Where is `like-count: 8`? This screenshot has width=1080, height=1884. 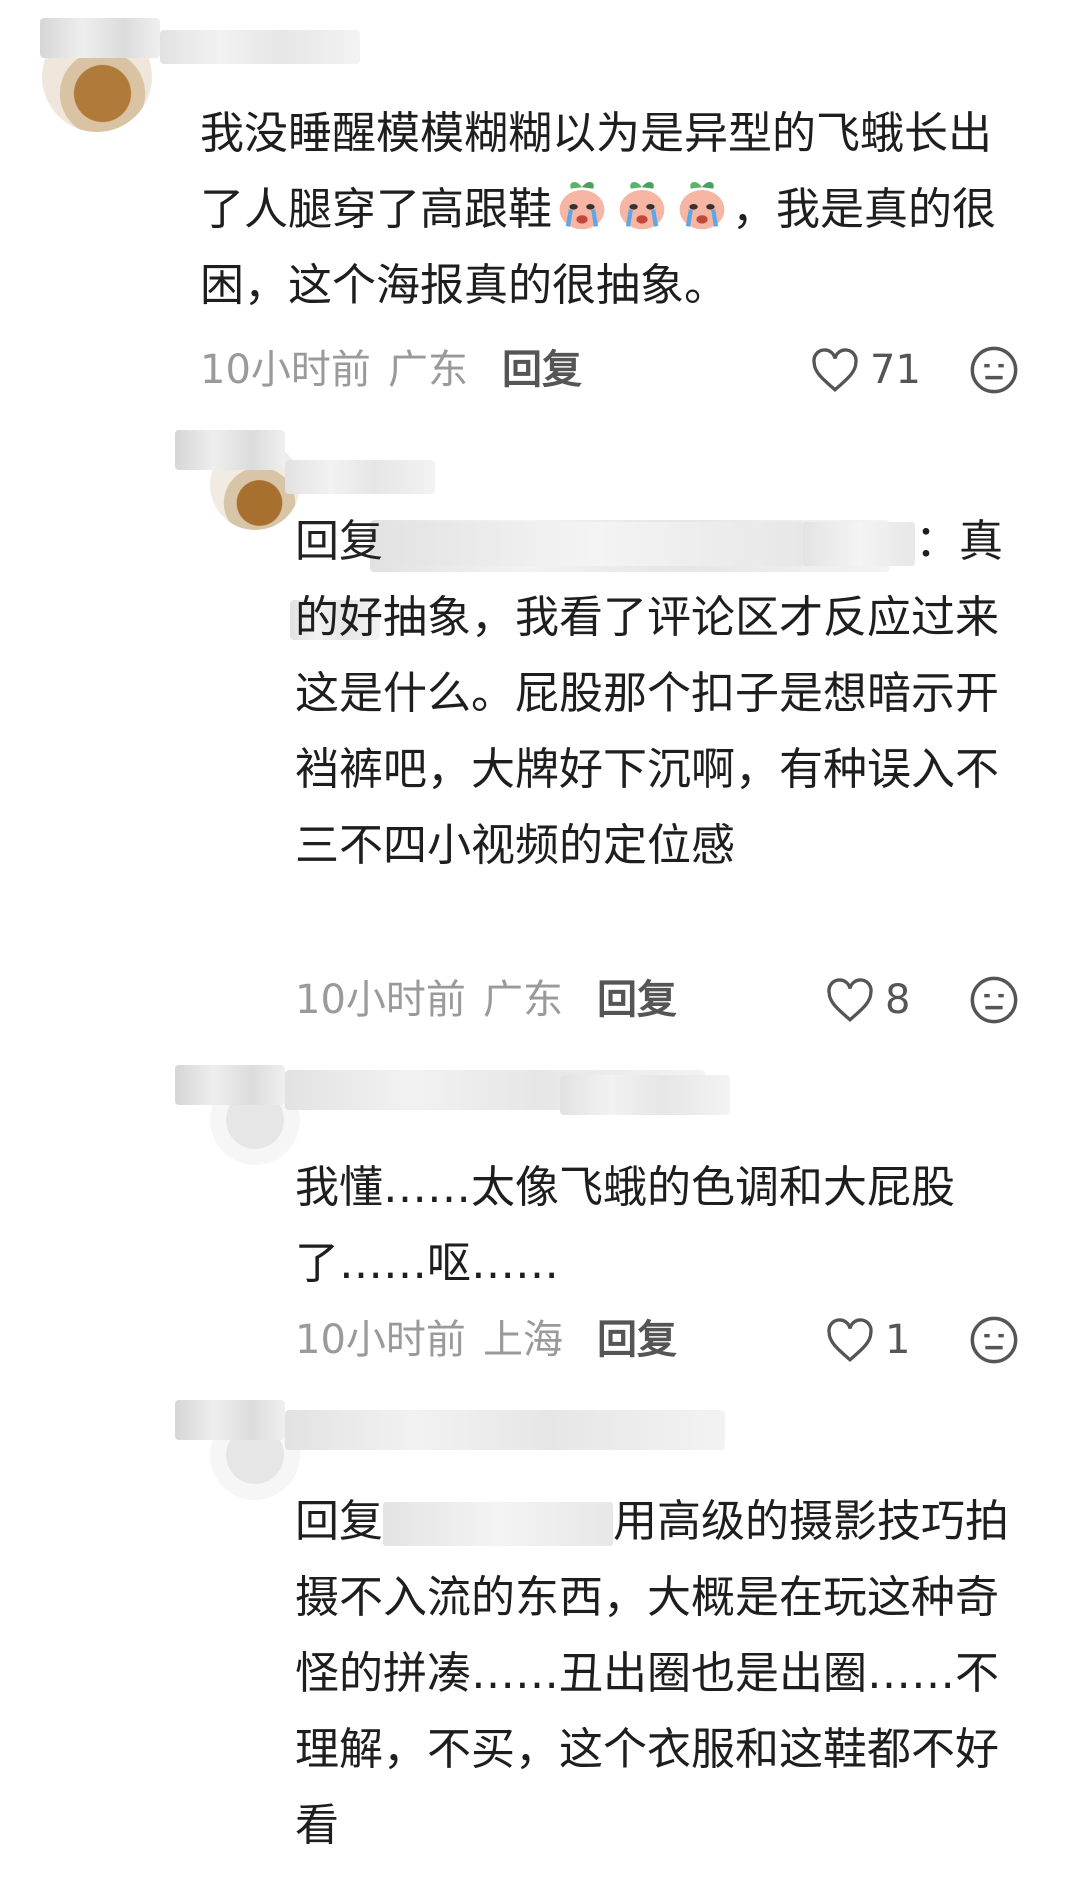 like-count: 8 is located at coordinates (898, 1000).